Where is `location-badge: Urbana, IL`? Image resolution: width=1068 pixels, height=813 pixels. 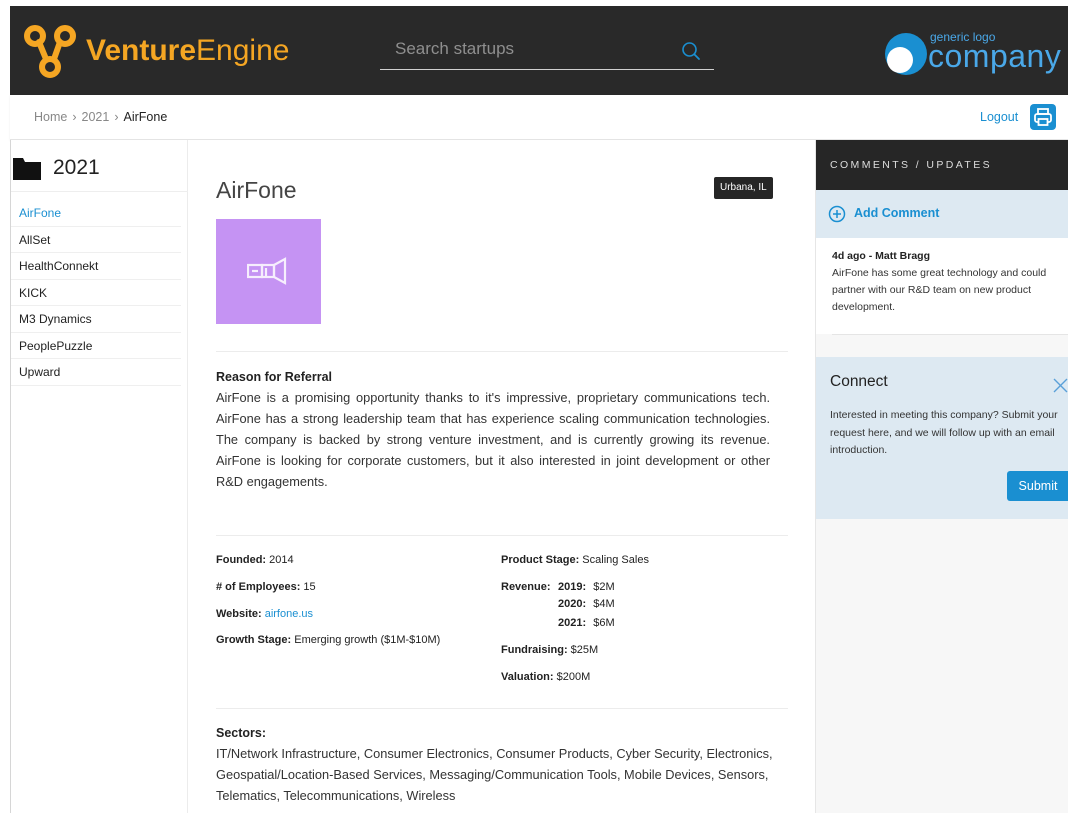 location-badge: Urbana, IL is located at coordinates (743, 188).